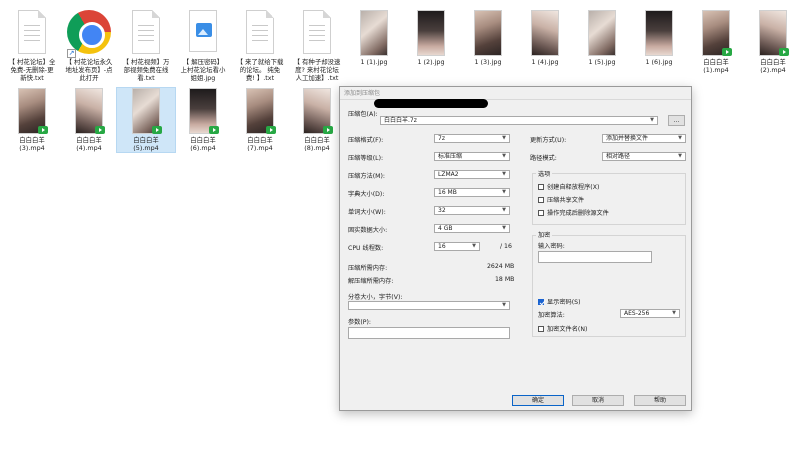  What do you see at coordinates (32, 120) in the screenshot?
I see `desktop-file-icon: 白白白羊 (3).mp4` at bounding box center [32, 120].